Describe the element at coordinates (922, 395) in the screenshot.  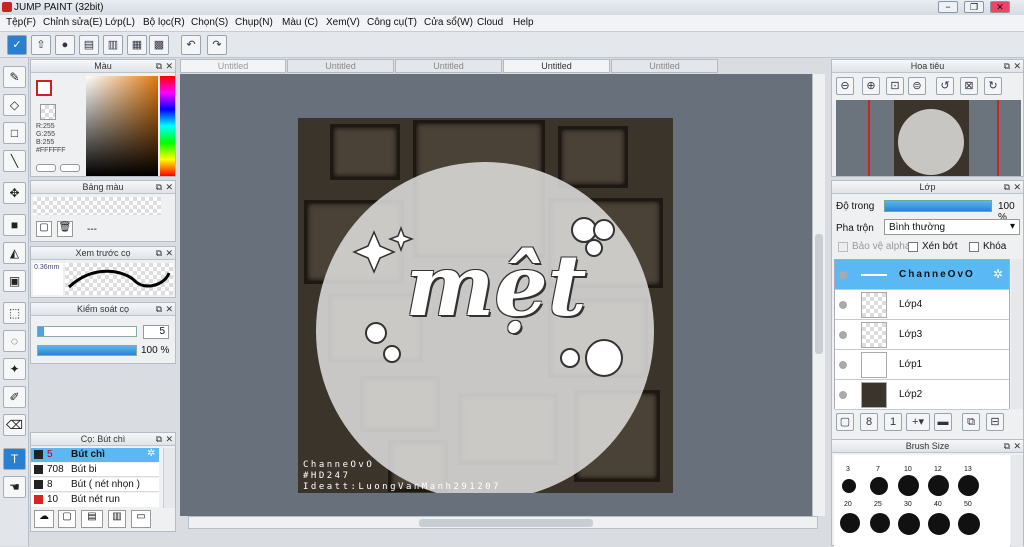
I see `layer-row-lop2: Lớp2` at that location.